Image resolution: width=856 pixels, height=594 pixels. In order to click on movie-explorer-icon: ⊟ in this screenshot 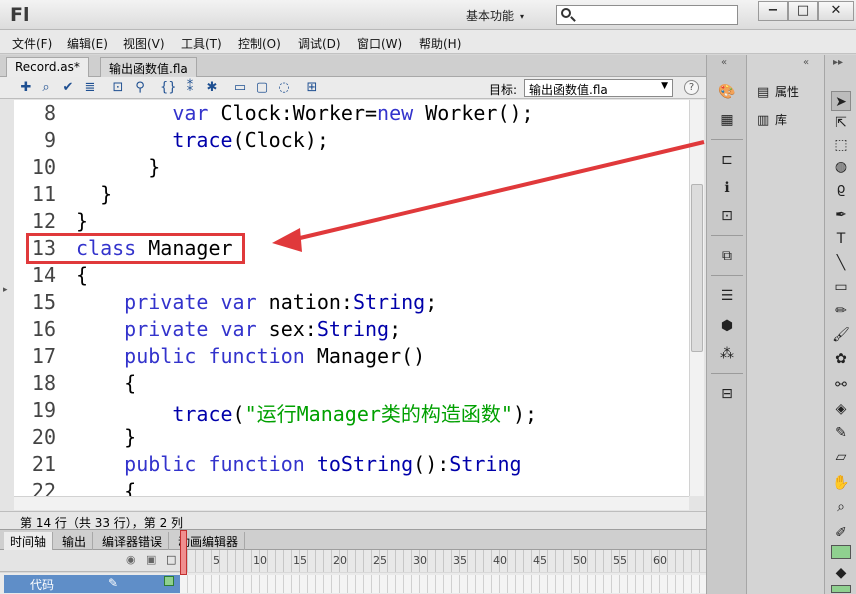, I will do `click(727, 394)`.